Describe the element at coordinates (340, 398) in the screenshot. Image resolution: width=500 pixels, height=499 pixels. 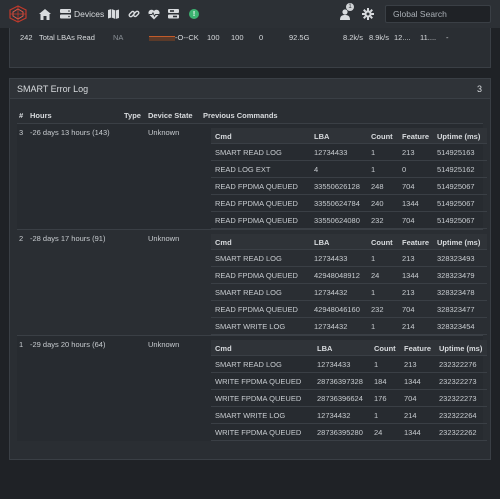
I see `command-lba: 28736396624` at that location.